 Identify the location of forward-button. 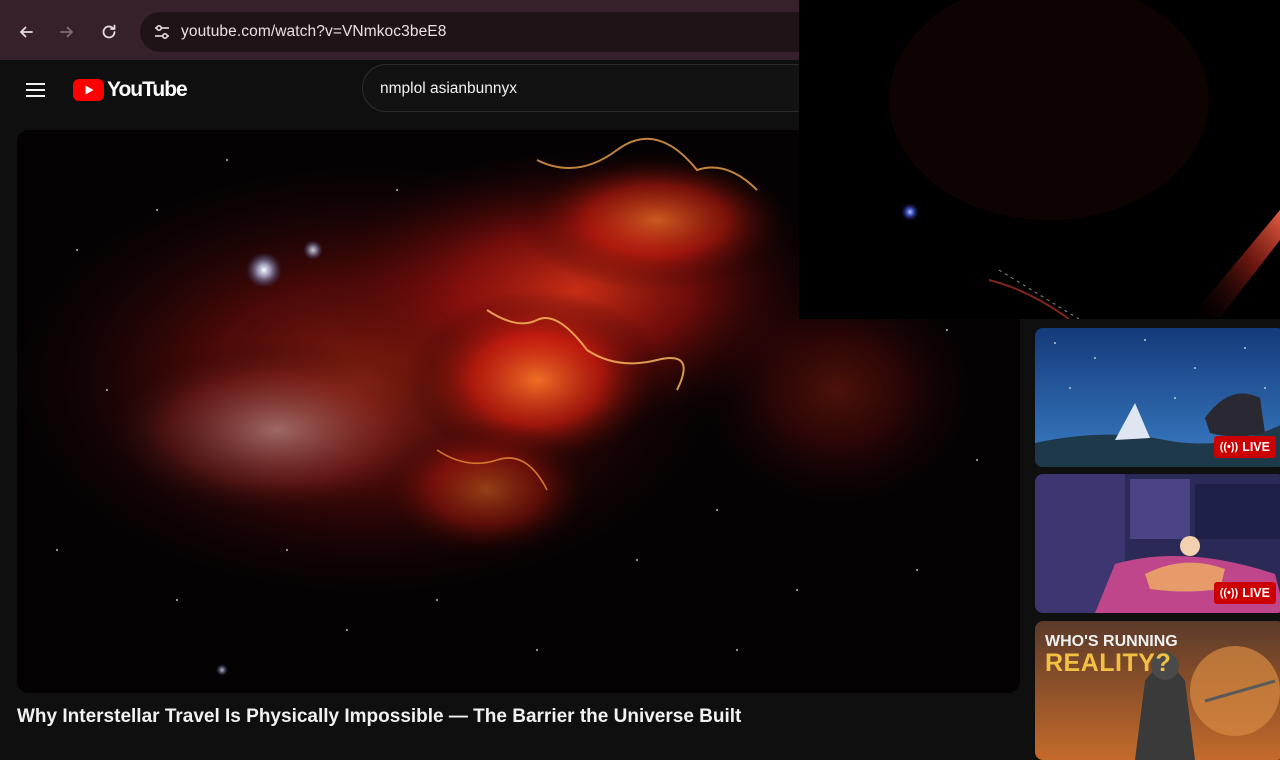
(67, 32).